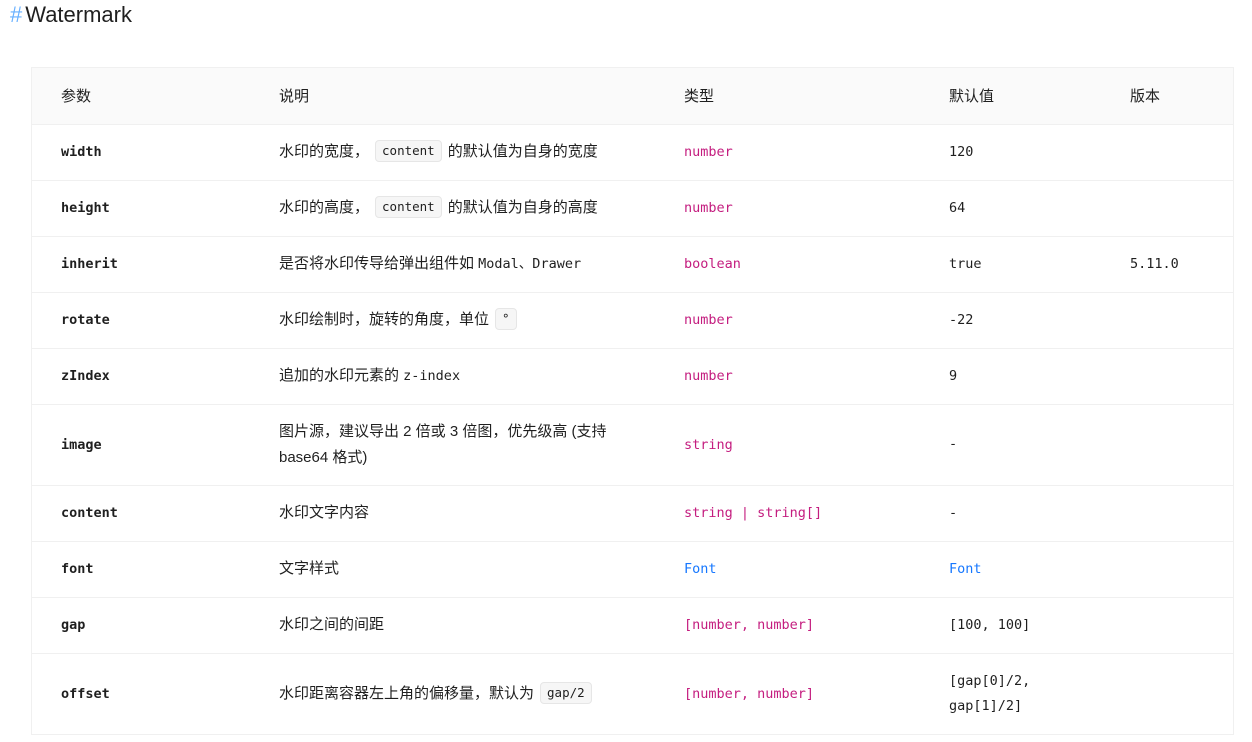  Describe the element at coordinates (990, 680) in the screenshot. I see `default-line: [gap[0]/2,` at that location.